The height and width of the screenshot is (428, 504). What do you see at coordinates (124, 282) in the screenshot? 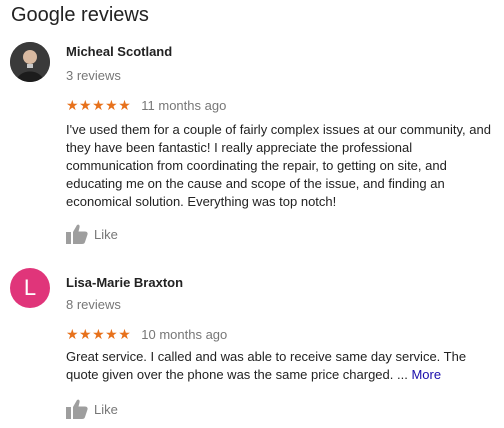
I see `reviewer-name: Lisa-Marie Braxton` at bounding box center [124, 282].